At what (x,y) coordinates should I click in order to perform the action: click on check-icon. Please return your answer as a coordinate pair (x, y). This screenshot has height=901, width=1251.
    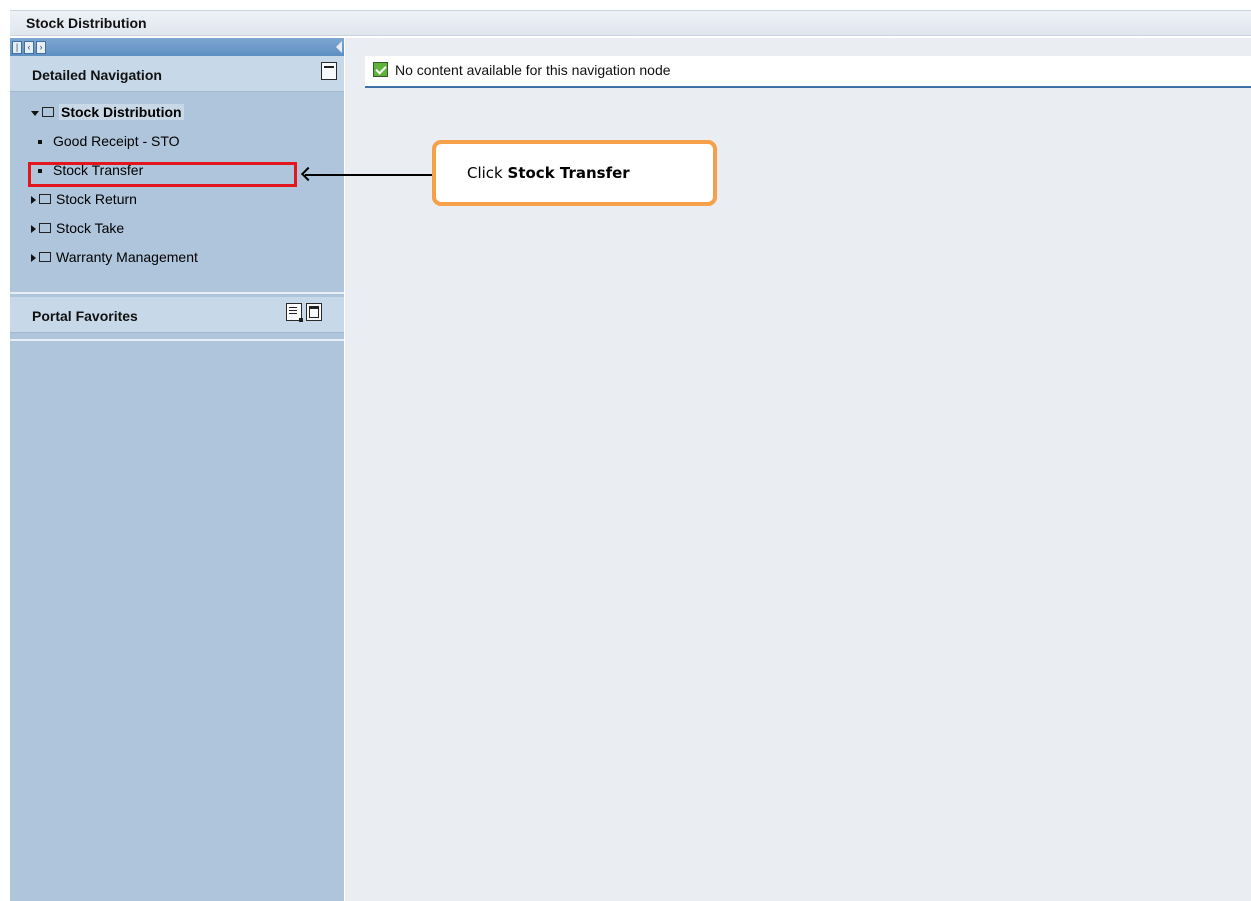
    Looking at the image, I should click on (380, 69).